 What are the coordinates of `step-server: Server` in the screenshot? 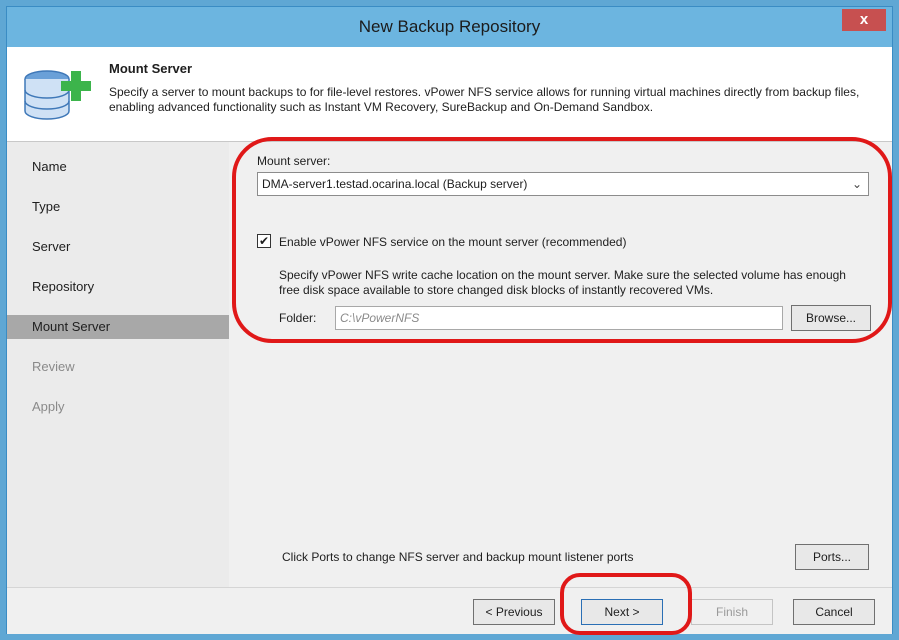 It's located at (118, 247).